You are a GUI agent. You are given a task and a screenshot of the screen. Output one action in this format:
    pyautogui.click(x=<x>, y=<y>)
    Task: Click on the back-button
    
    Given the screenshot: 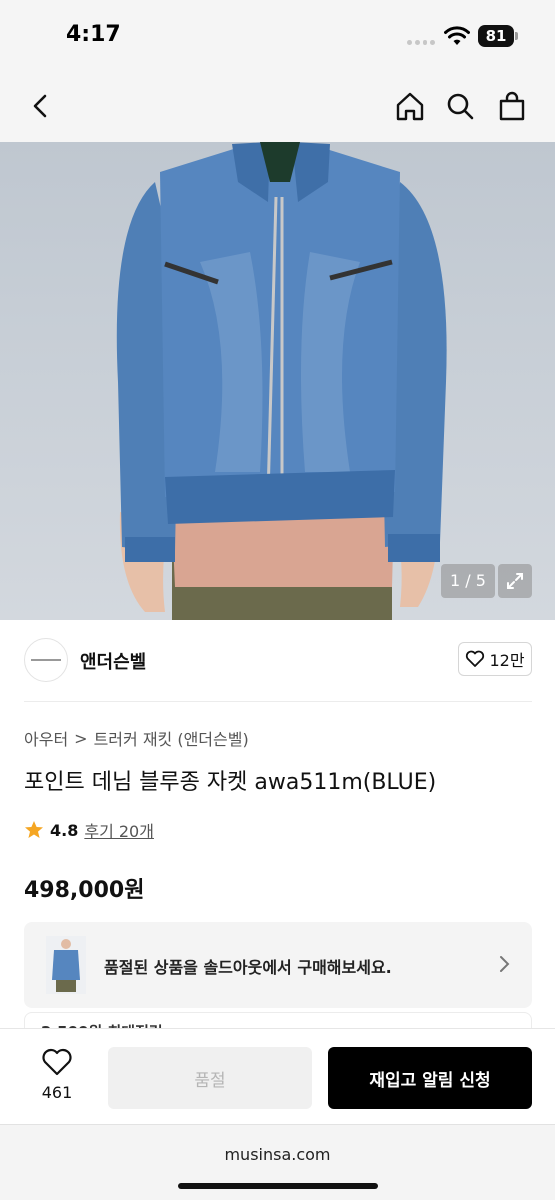 What is the action you would take?
    pyautogui.click(x=40, y=106)
    